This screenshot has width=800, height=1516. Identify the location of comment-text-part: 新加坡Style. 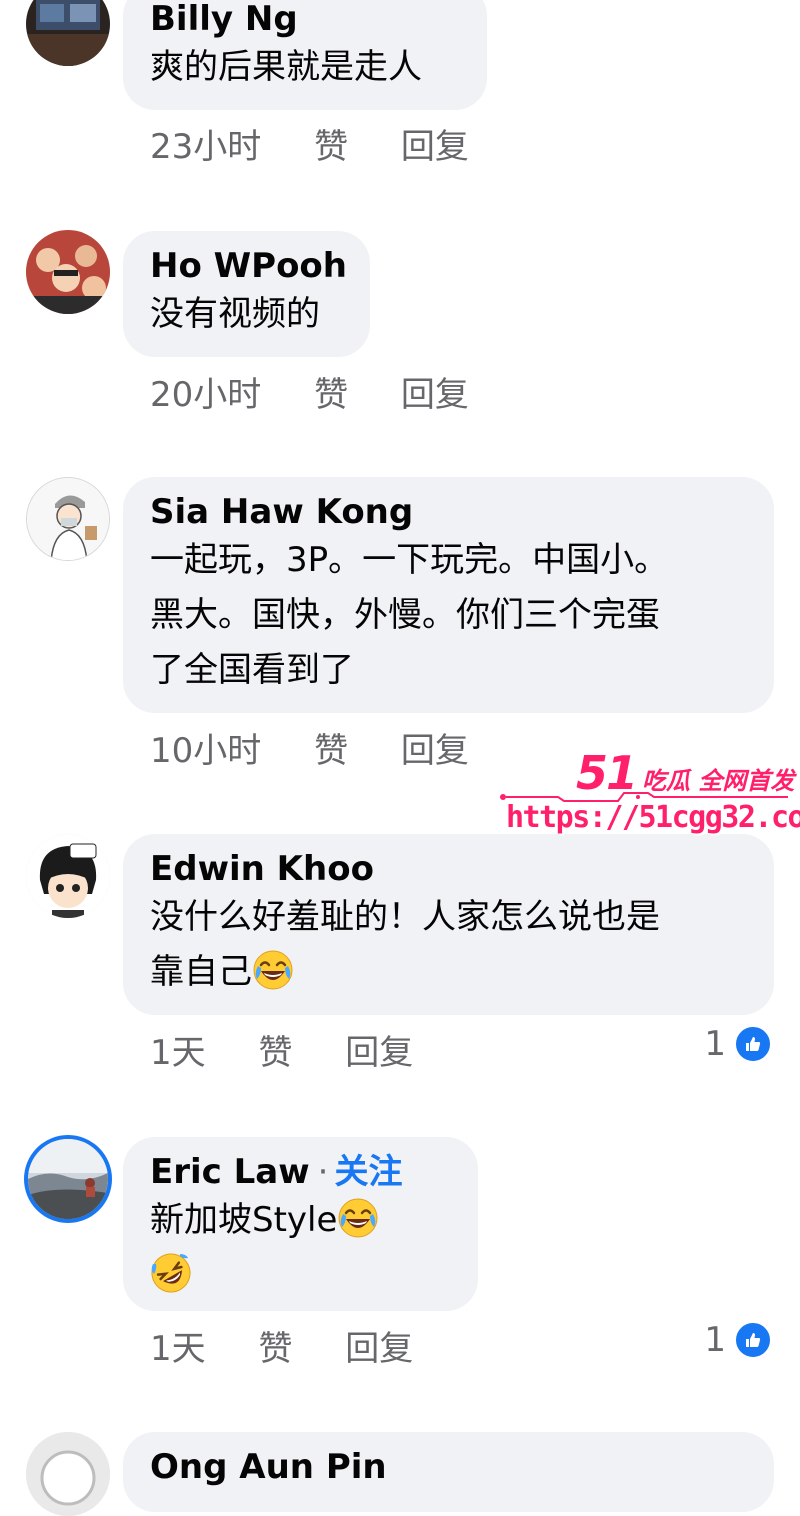
(244, 1220).